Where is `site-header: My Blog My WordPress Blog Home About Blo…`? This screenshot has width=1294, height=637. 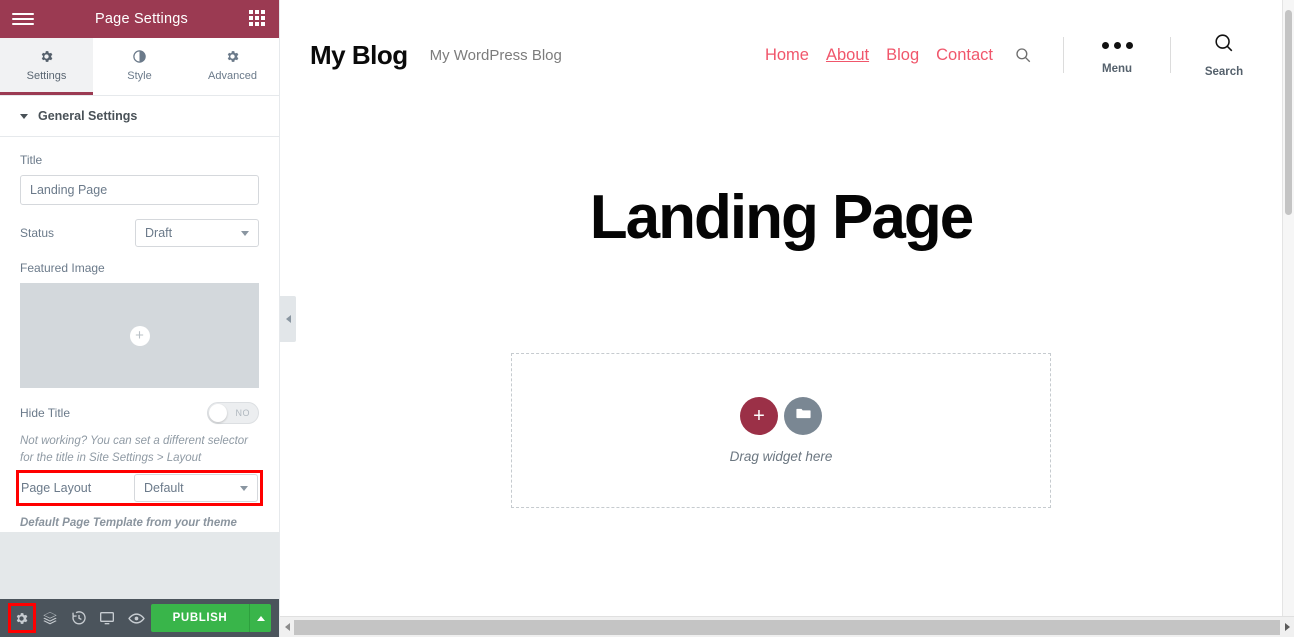 site-header: My Blog My WordPress Blog Home About Blo… is located at coordinates (781, 55).